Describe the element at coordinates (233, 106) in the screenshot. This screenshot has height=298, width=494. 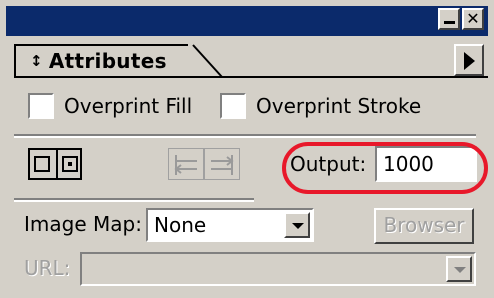
I see `overprint-stroke-checkbox` at that location.